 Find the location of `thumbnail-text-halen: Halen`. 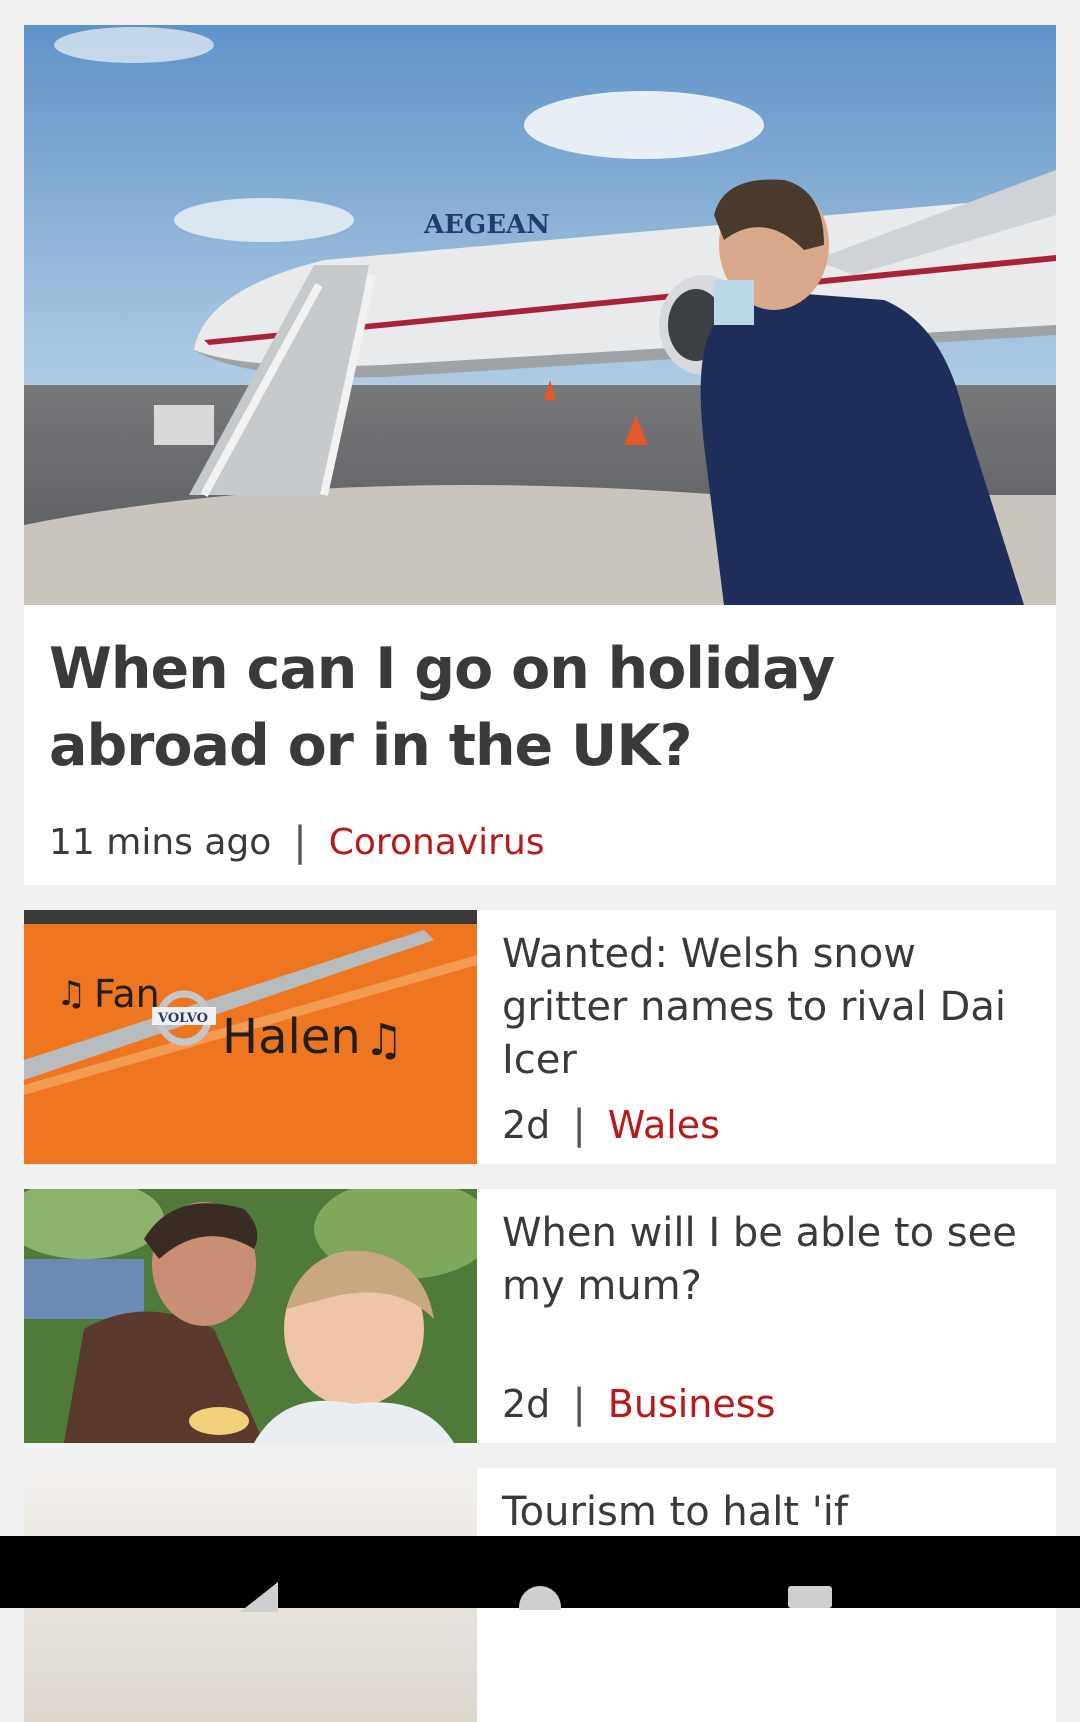

thumbnail-text-halen: Halen is located at coordinates (291, 1037).